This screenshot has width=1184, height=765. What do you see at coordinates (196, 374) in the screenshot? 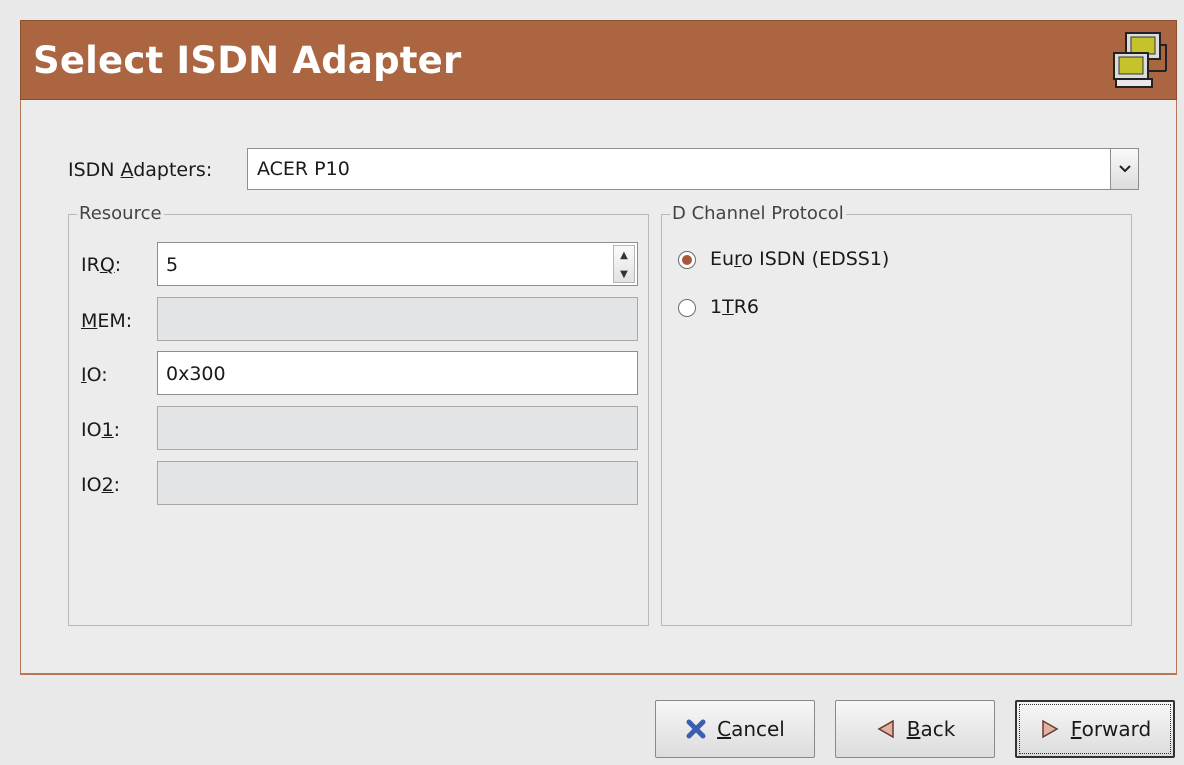
I see `io-value: 0x300` at bounding box center [196, 374].